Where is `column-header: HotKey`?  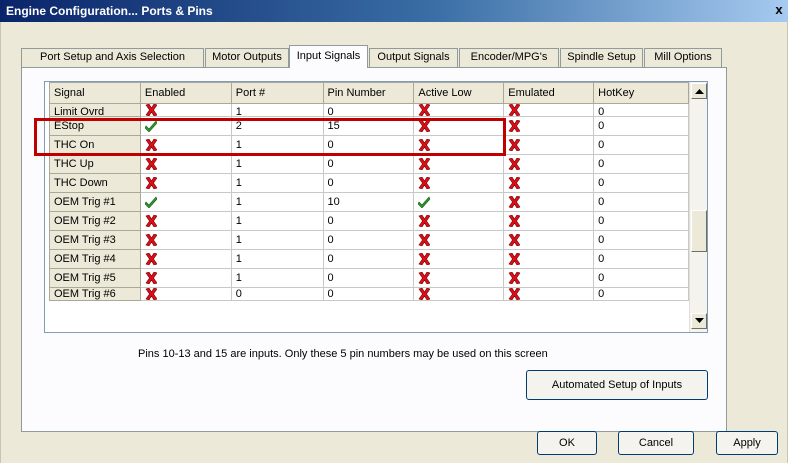
column-header: HotKey is located at coordinates (641, 93).